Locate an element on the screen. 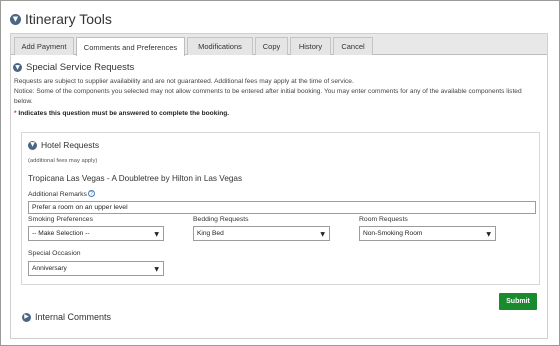  hotel-requests-title: Hotel Requests is located at coordinates (70, 145).